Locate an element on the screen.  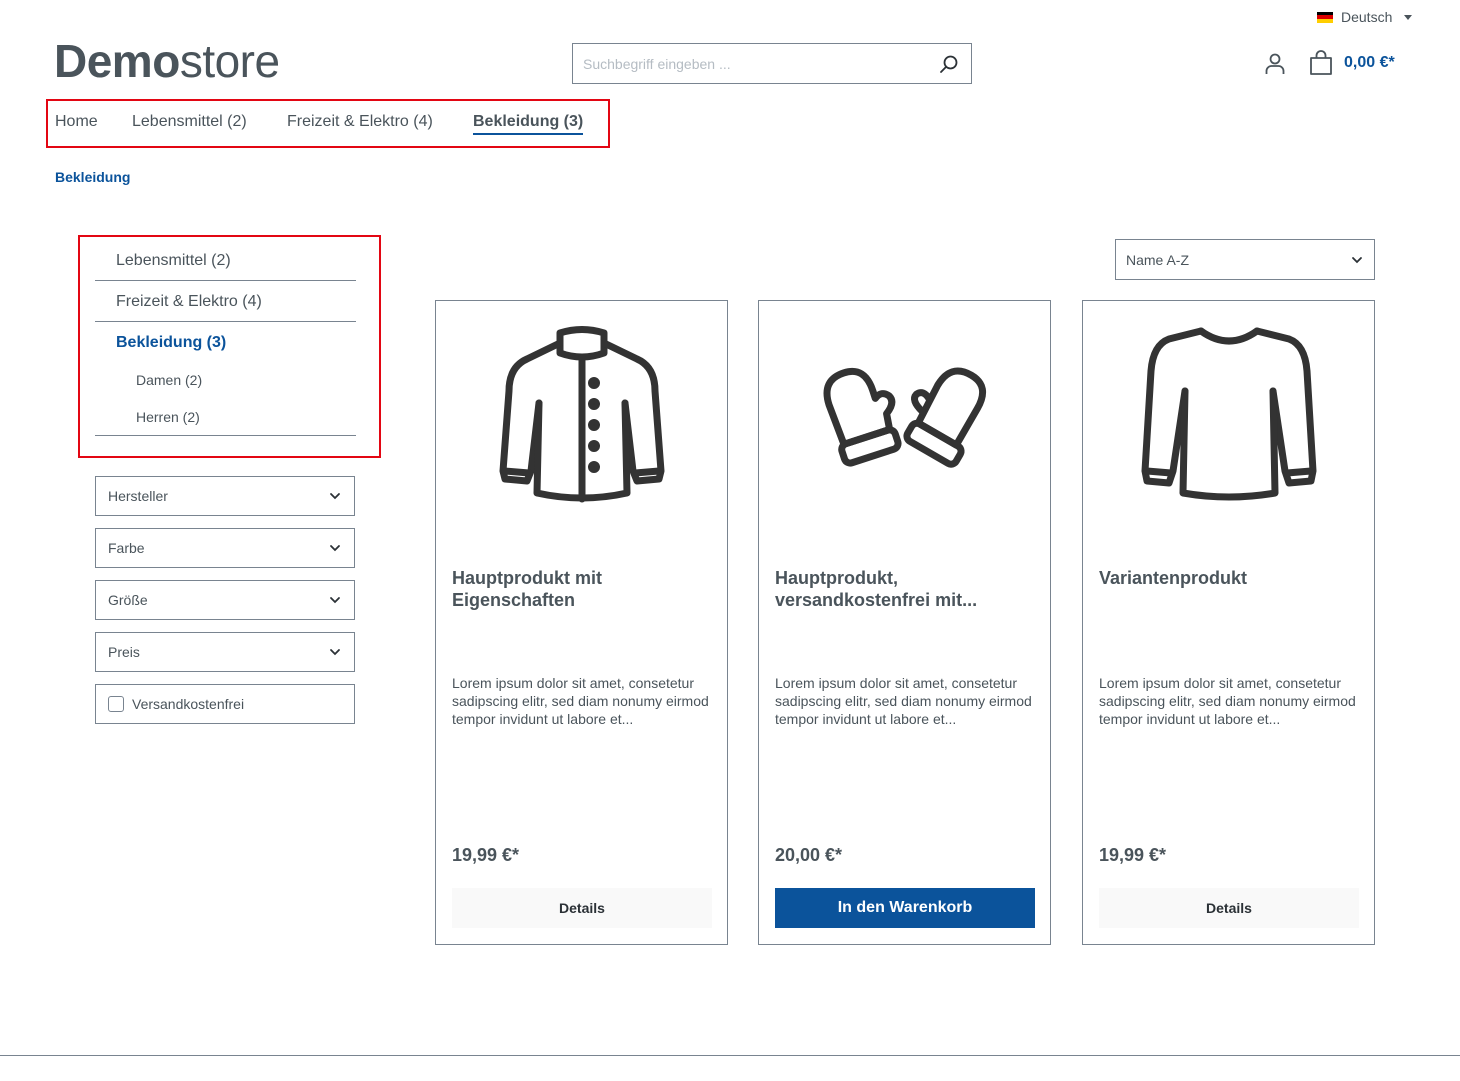
category-item-bekleidung: Bekleidung (3) is located at coordinates (225, 342).